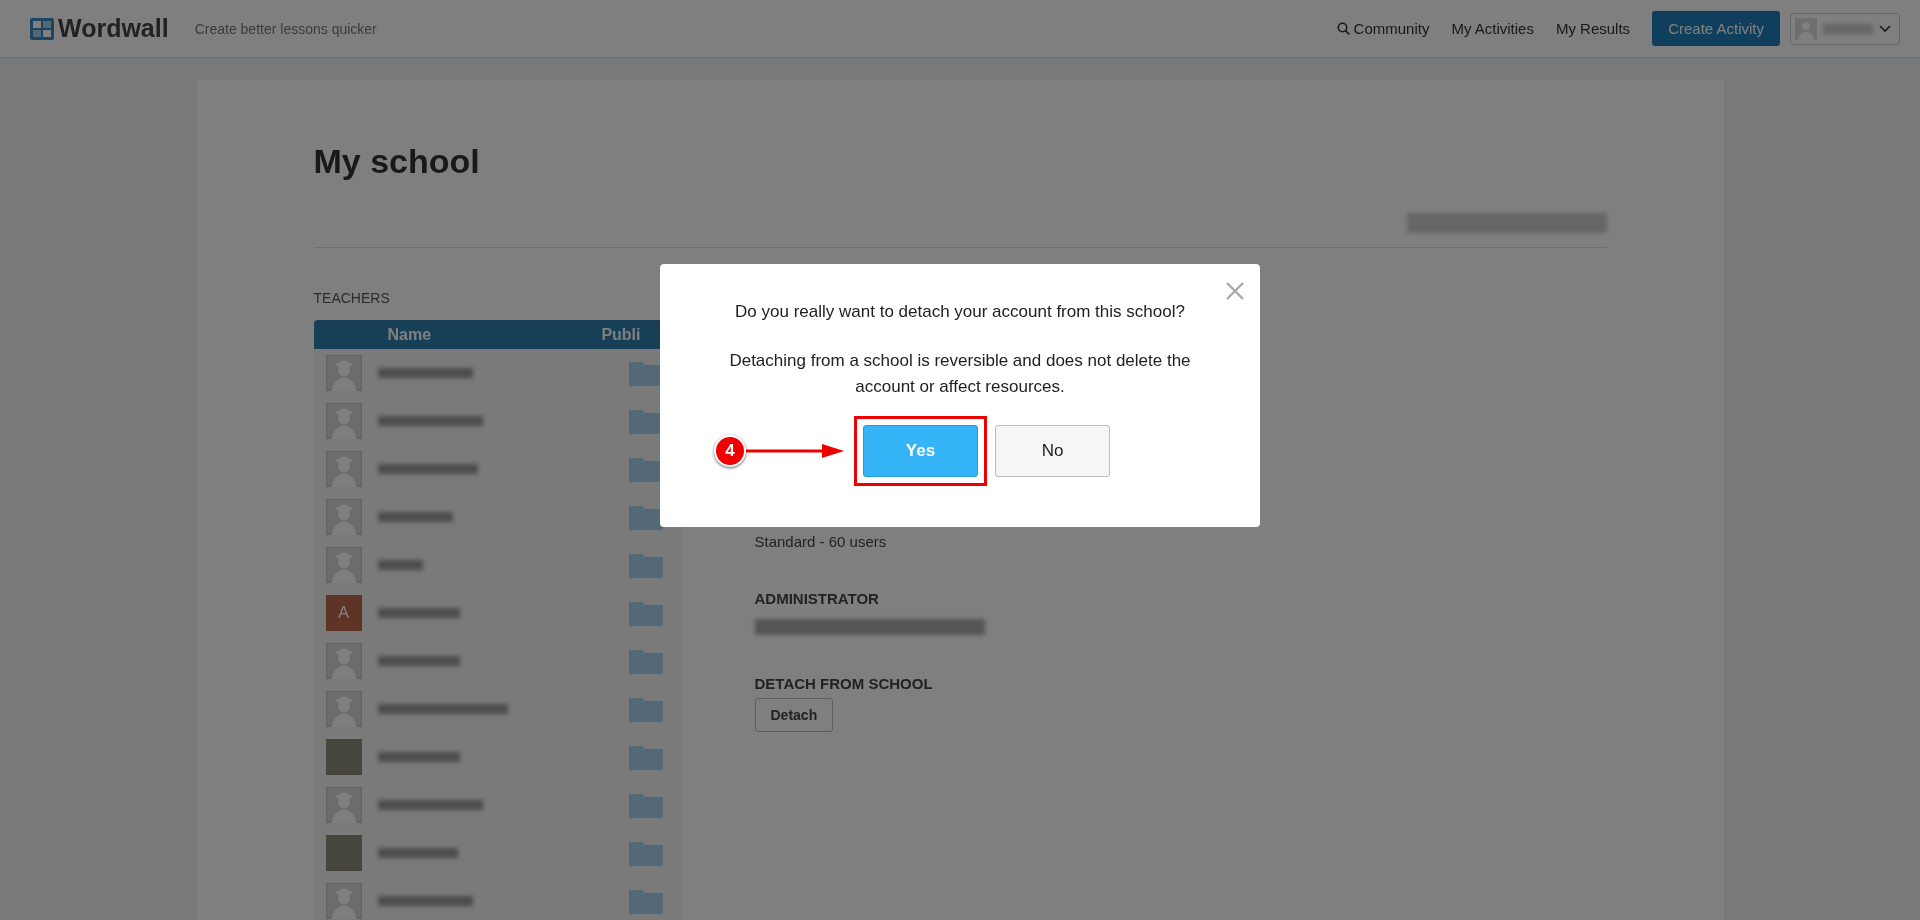 The width and height of the screenshot is (1920, 920). I want to click on caret-icon, so click(1885, 28).